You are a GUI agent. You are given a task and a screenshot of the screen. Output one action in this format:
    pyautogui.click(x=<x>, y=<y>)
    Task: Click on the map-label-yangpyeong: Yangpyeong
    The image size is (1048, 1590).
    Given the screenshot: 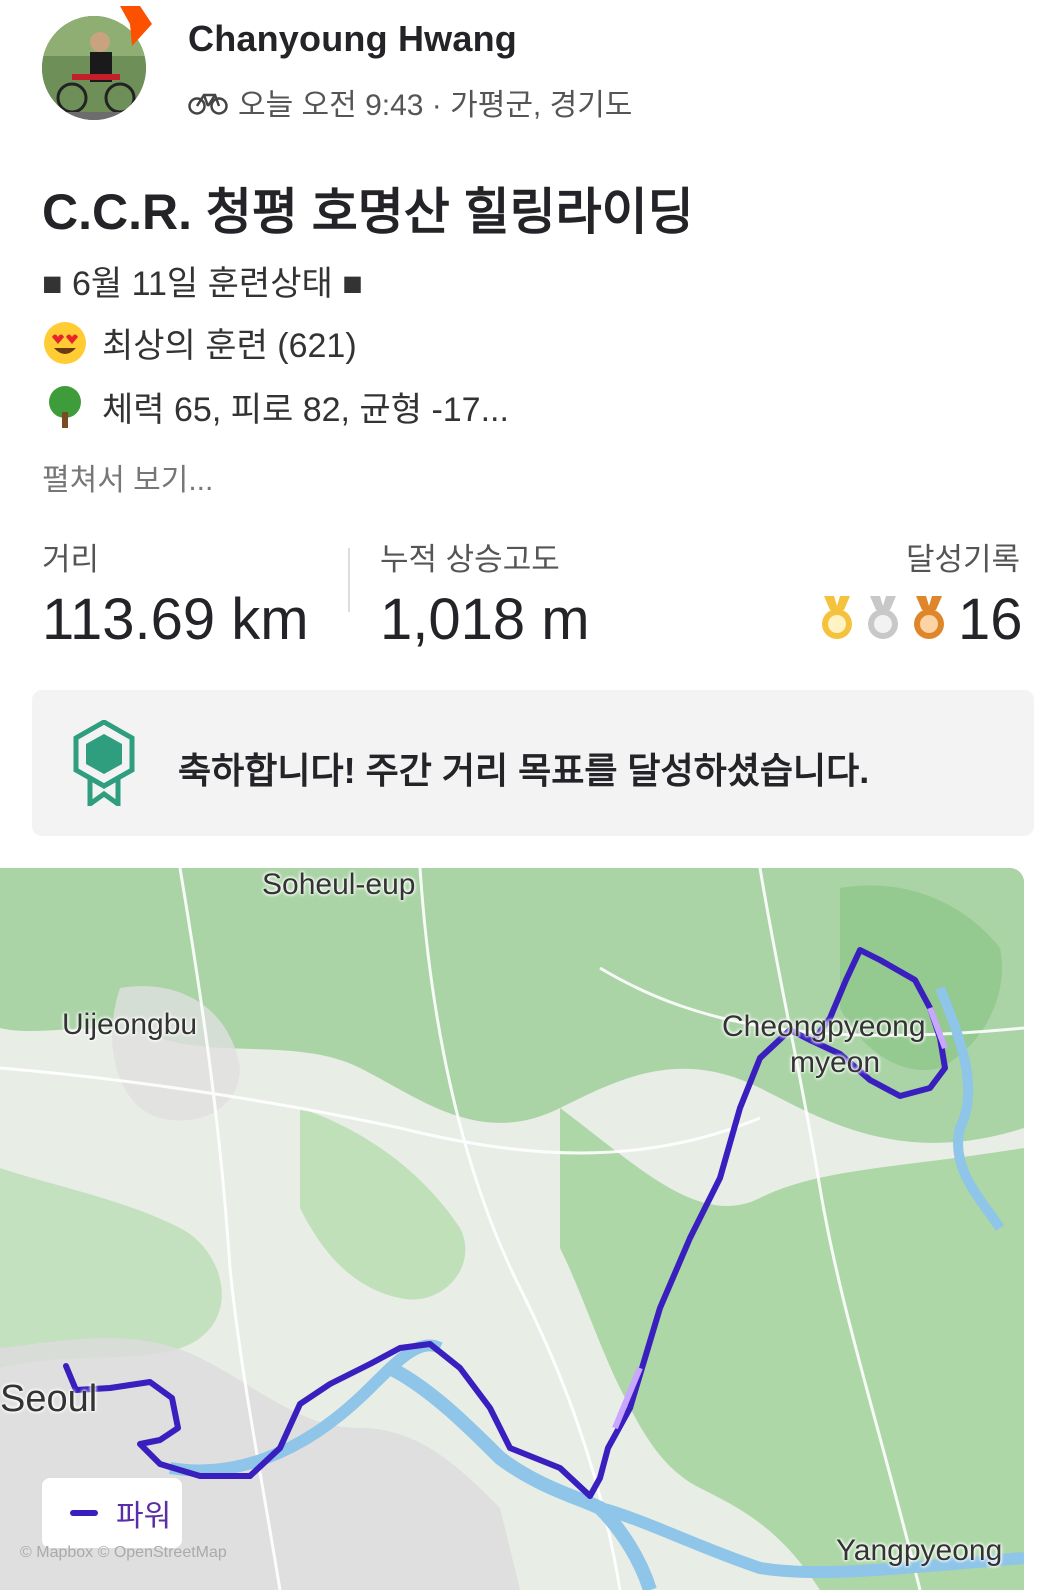 What is the action you would take?
    pyautogui.click(x=919, y=1550)
    